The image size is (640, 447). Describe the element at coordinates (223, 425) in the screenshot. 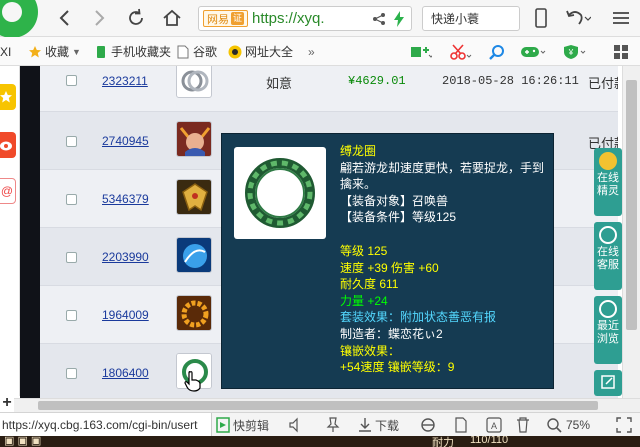

I see `clip-icon` at that location.